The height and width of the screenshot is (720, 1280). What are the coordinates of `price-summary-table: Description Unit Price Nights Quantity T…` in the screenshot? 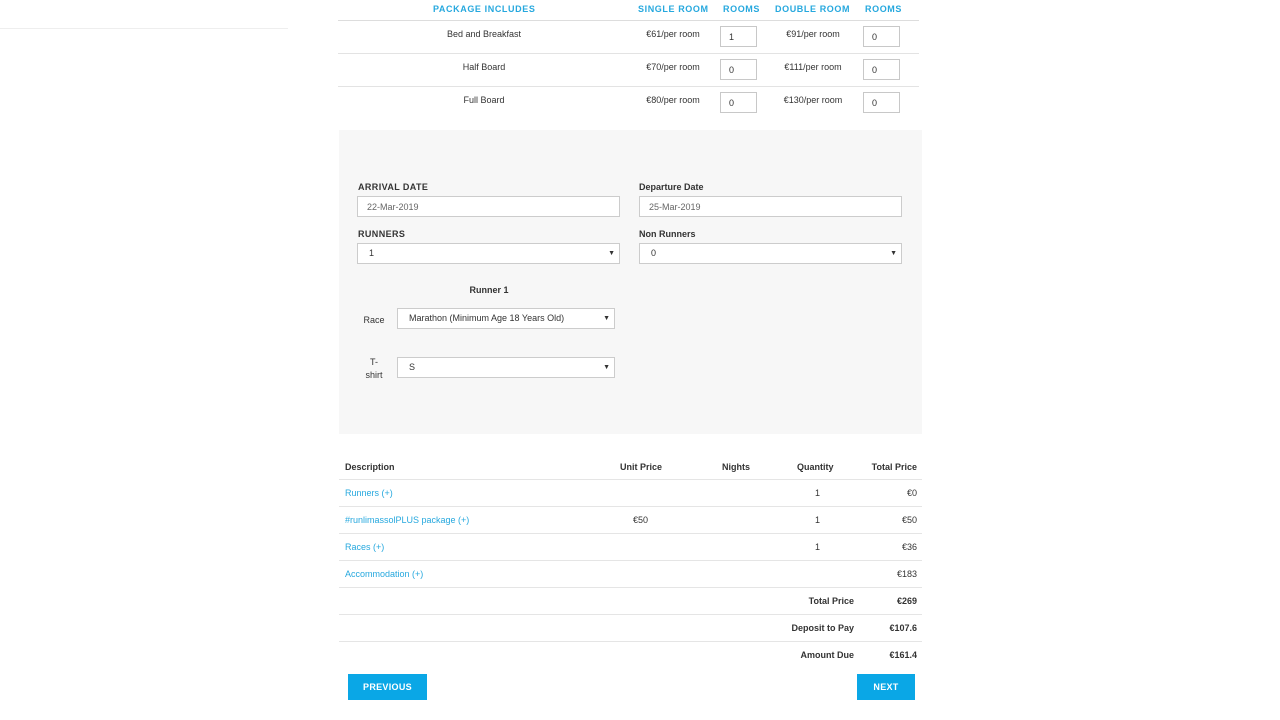 It's located at (630, 561).